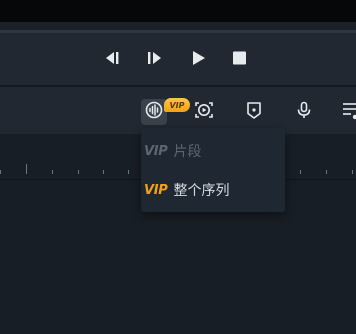 The width and height of the screenshot is (356, 334). What do you see at coordinates (213, 151) in the screenshot?
I see `menu-item-clip: VIP 片段` at bounding box center [213, 151].